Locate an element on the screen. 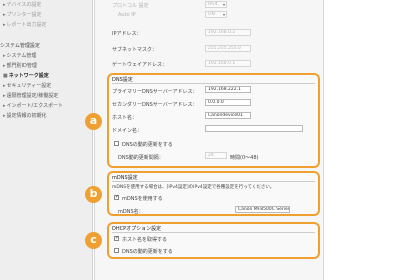 The width and height of the screenshot is (400, 280). ip-address-label: IPアドレス： is located at coordinates (127, 34).